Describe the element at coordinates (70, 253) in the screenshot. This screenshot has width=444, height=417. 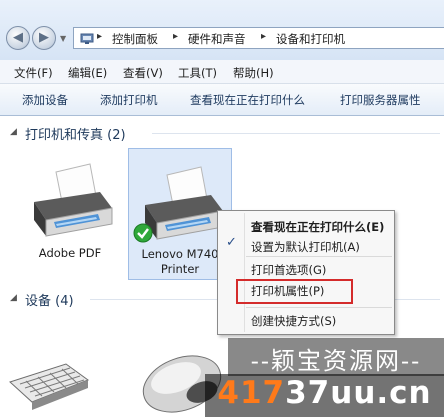
I see `device-name: Adobe PDF` at that location.